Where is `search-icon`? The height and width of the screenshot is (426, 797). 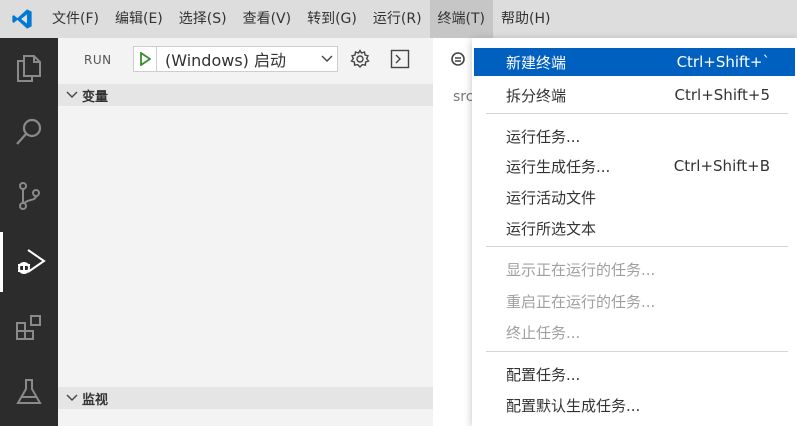 search-icon is located at coordinates (29, 132).